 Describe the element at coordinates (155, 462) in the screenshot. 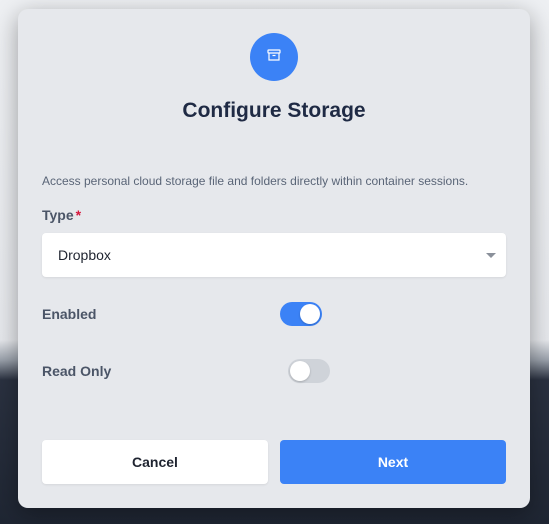

I see `cancel-button: Cancel` at that location.